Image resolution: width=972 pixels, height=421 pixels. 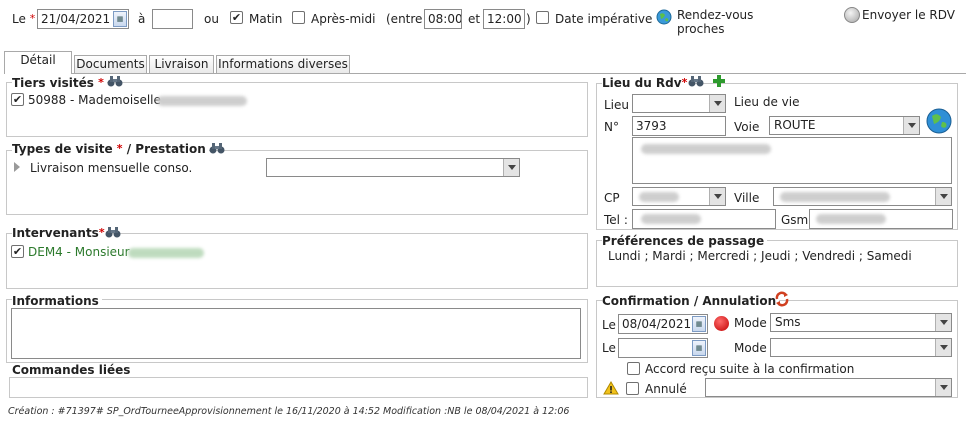 What do you see at coordinates (721, 323) in the screenshot?
I see `status-red-icon` at bounding box center [721, 323].